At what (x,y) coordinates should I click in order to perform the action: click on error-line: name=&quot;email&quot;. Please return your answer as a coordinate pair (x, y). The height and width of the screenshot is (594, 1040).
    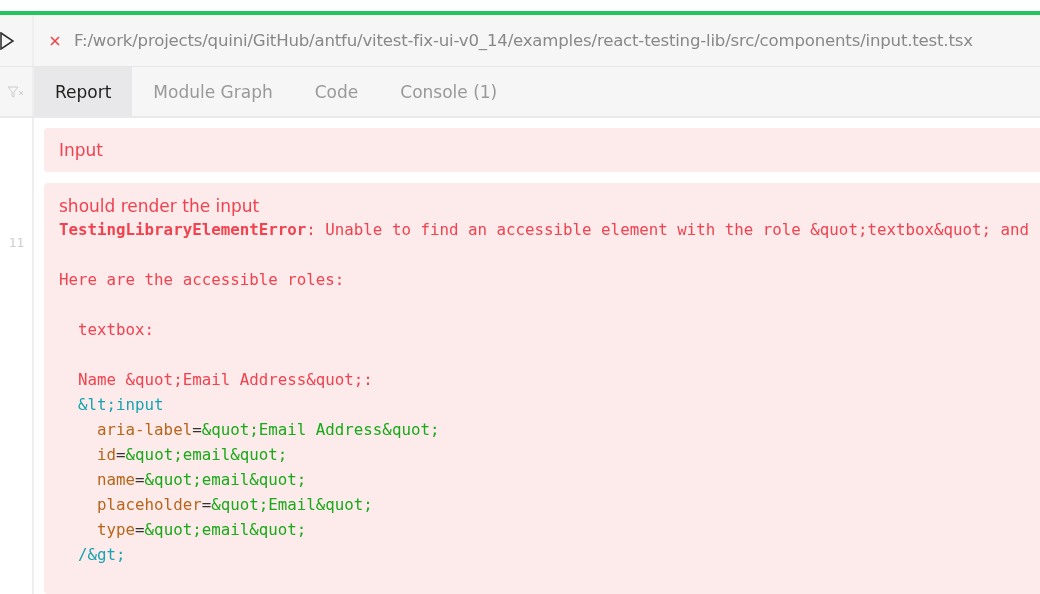
    Looking at the image, I should click on (201, 480).